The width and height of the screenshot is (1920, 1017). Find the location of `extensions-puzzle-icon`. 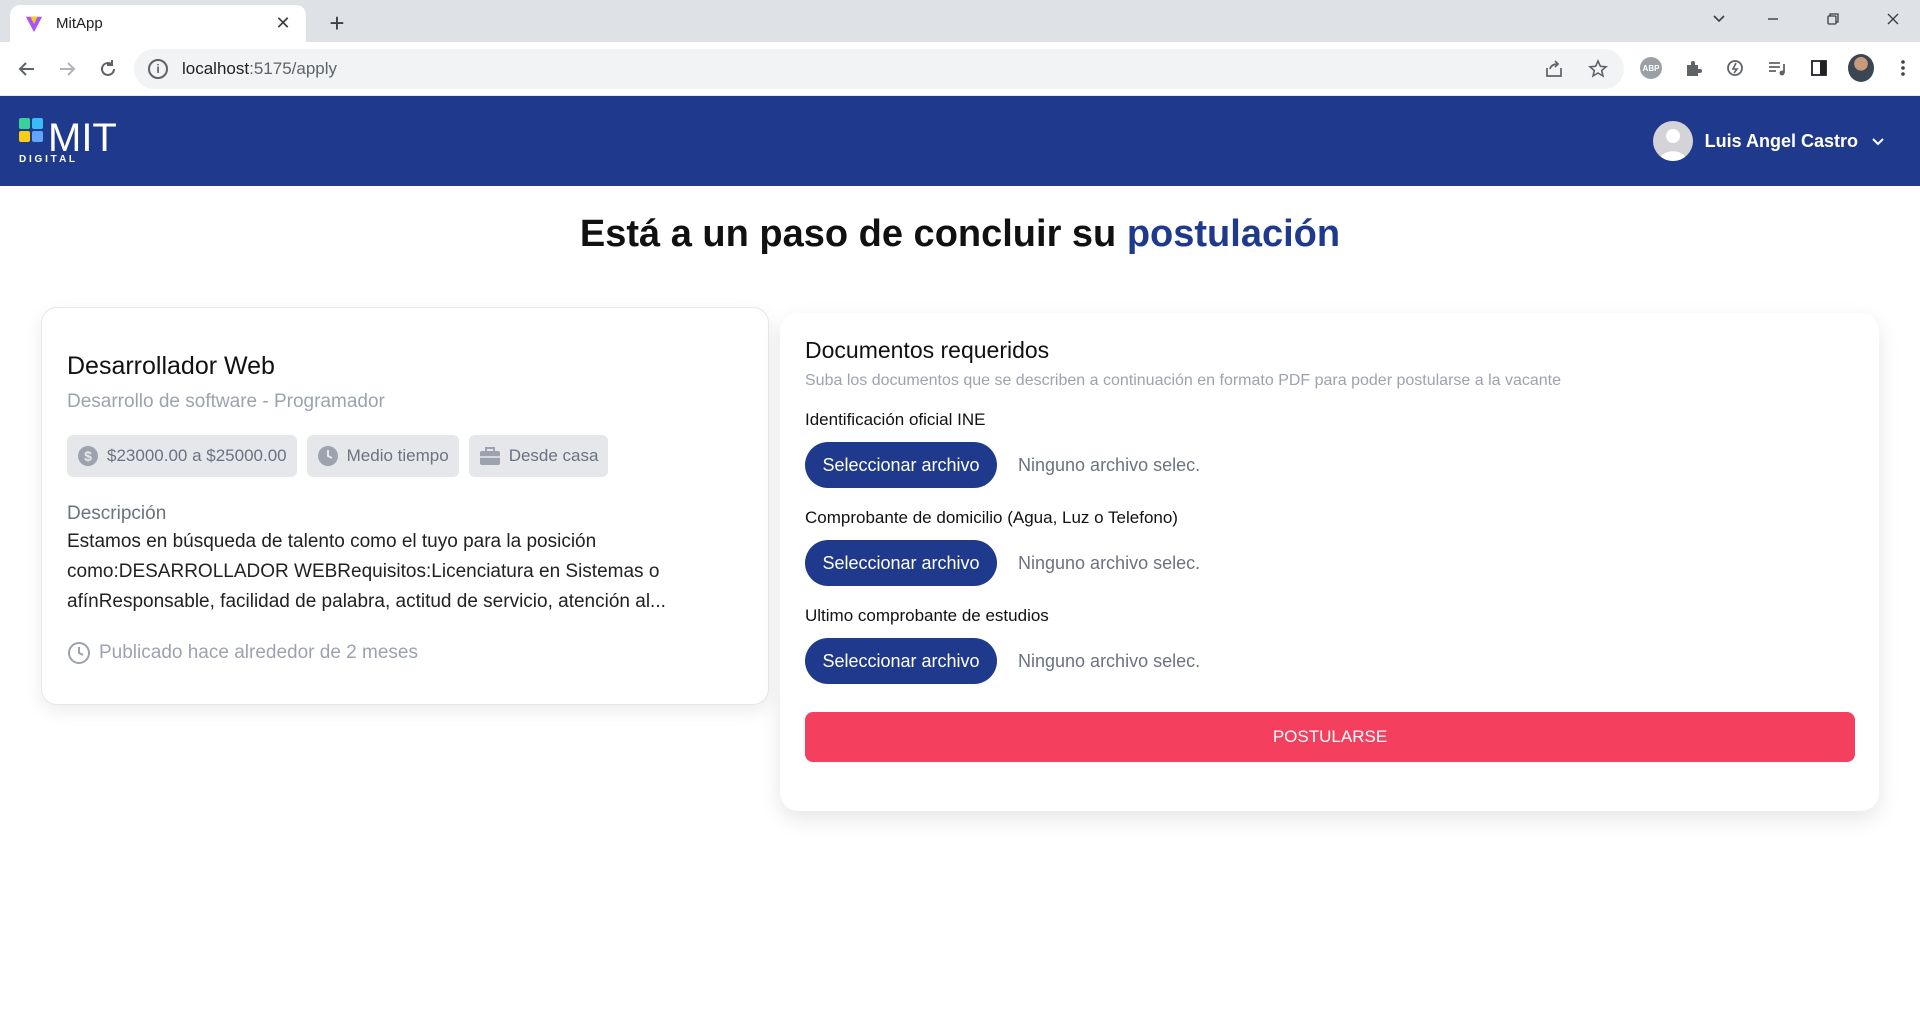

extensions-puzzle-icon is located at coordinates (1693, 68).